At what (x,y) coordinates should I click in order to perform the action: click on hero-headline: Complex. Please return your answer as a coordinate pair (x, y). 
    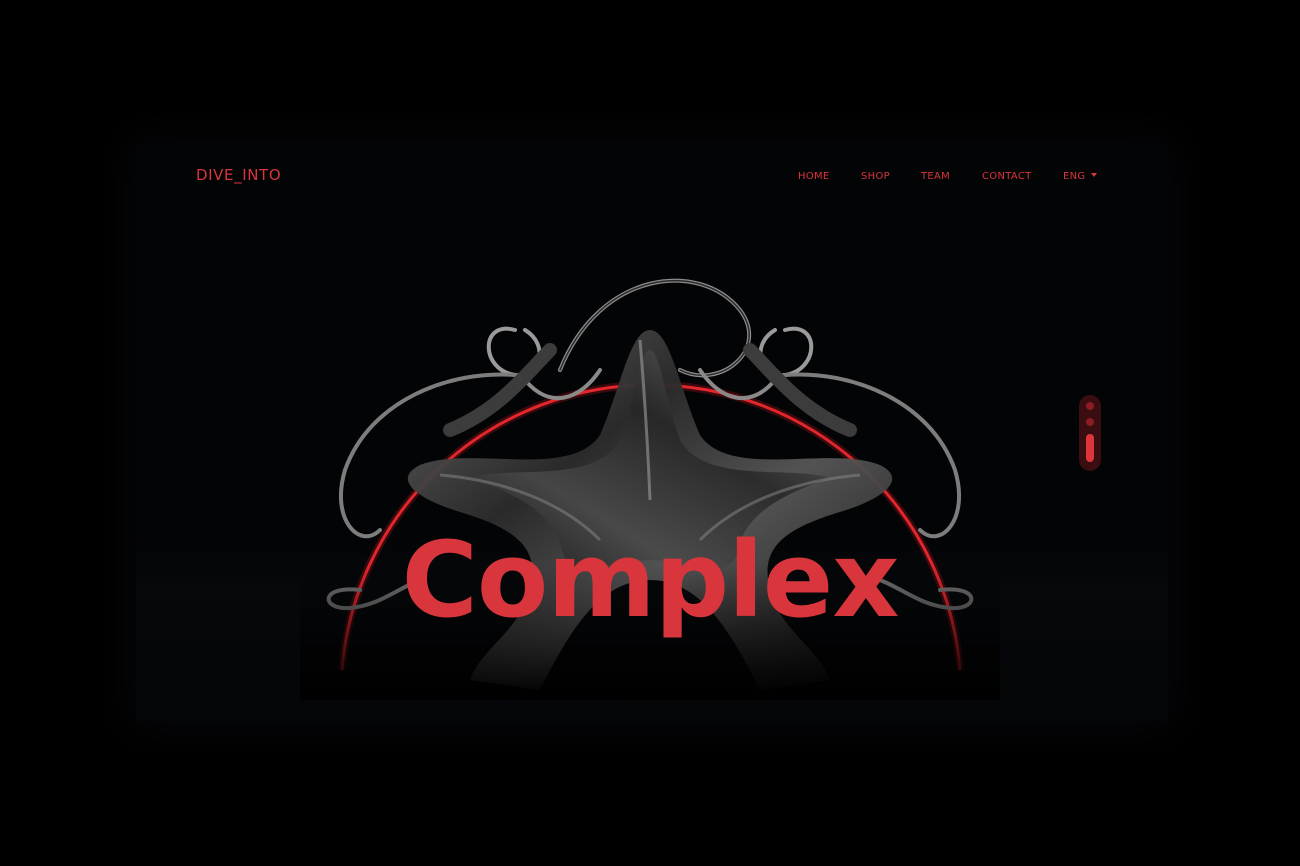
    Looking at the image, I should click on (650, 580).